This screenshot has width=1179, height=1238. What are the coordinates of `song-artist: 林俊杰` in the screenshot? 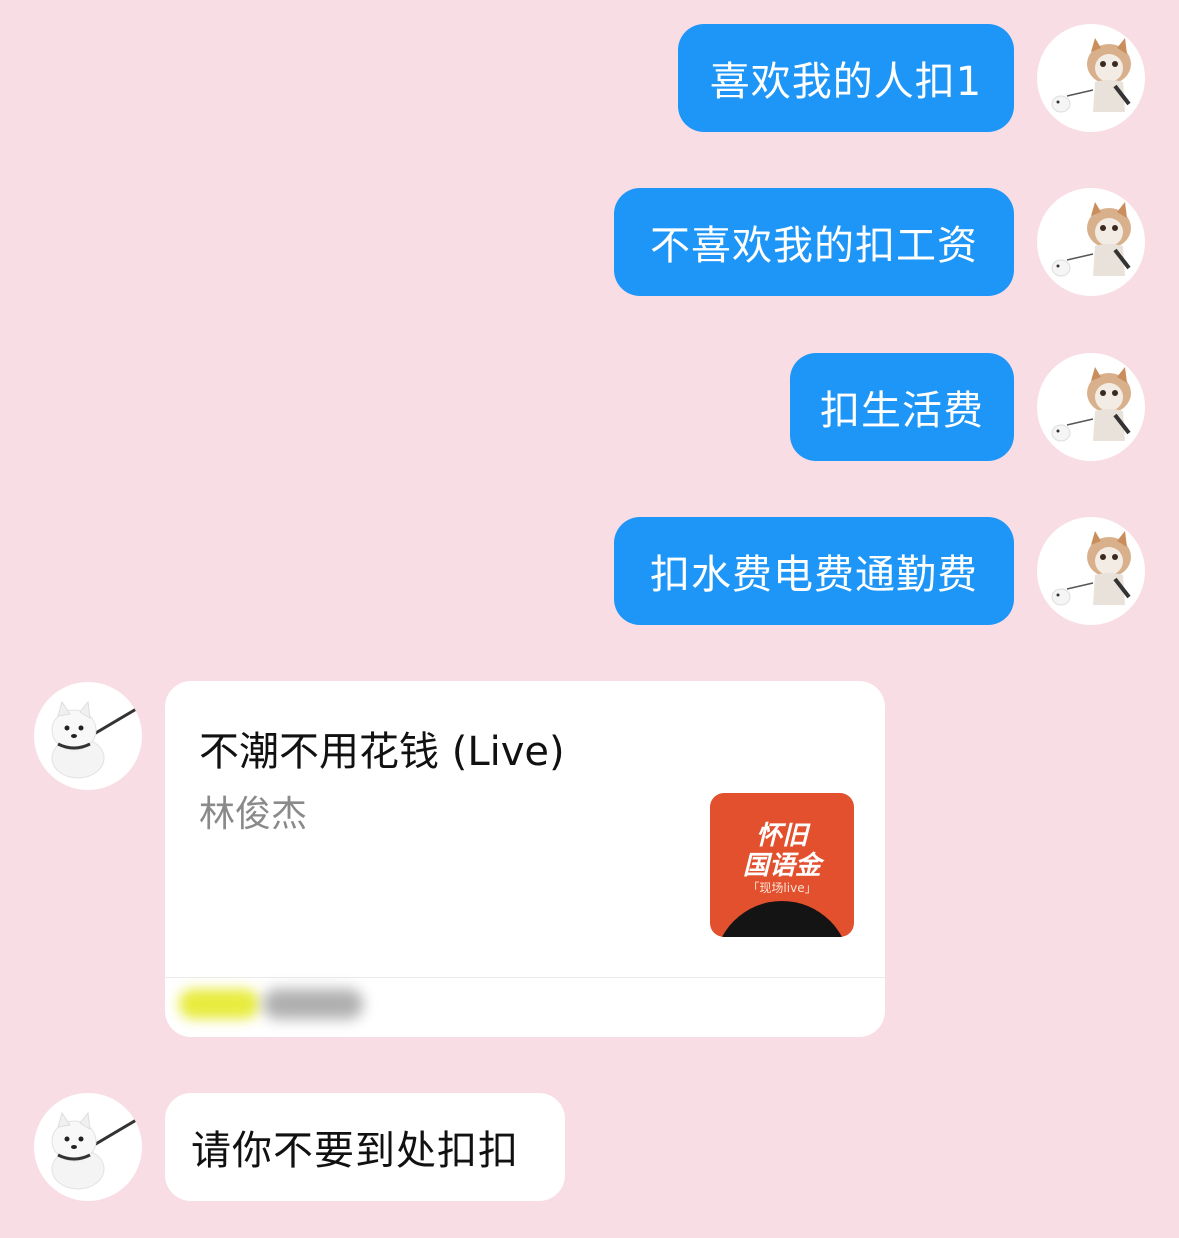 It's located at (253, 814).